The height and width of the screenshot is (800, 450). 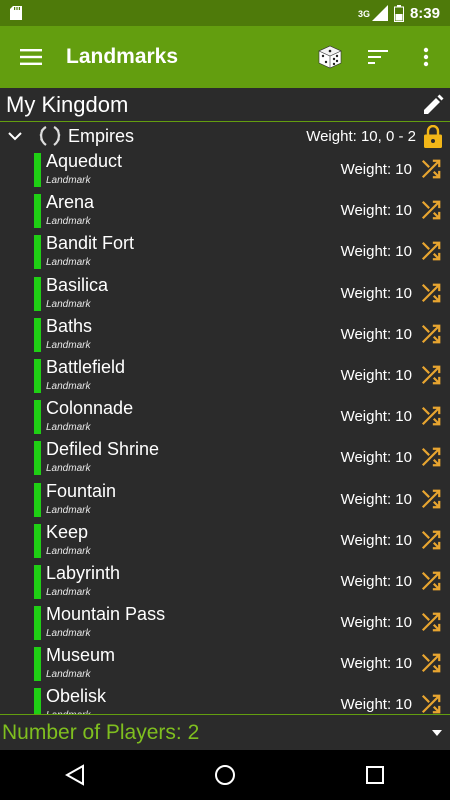 I want to click on card-row: Mountain Pass Landmark Weight: 10, so click(x=225, y=623).